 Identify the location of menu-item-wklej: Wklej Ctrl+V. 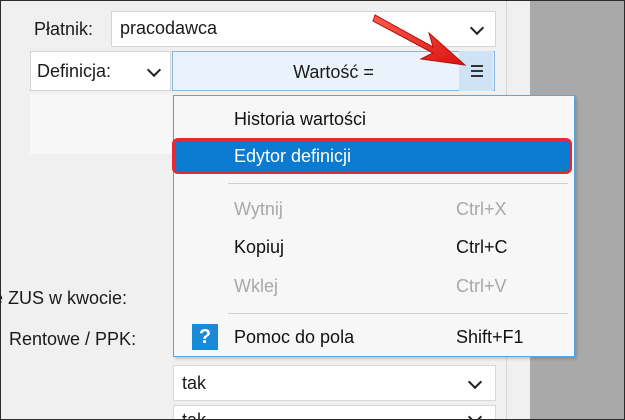
(374, 286).